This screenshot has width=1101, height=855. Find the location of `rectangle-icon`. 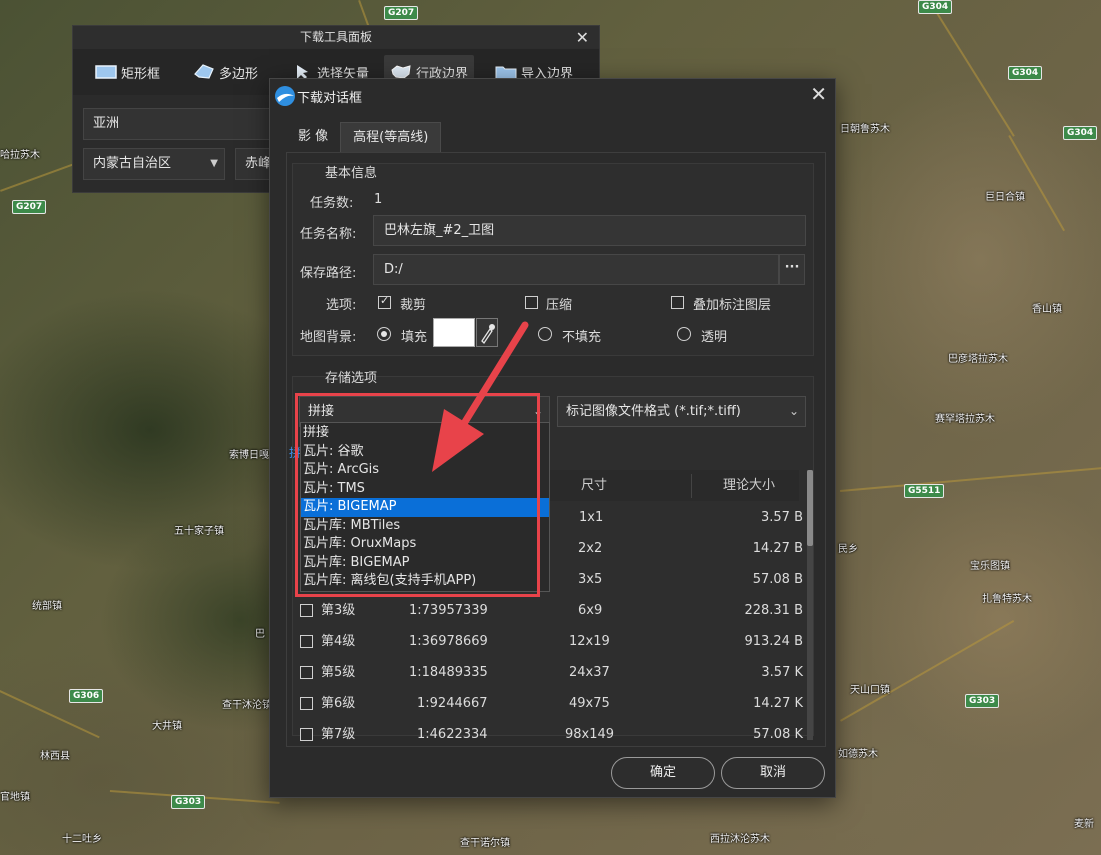

rectangle-icon is located at coordinates (106, 72).